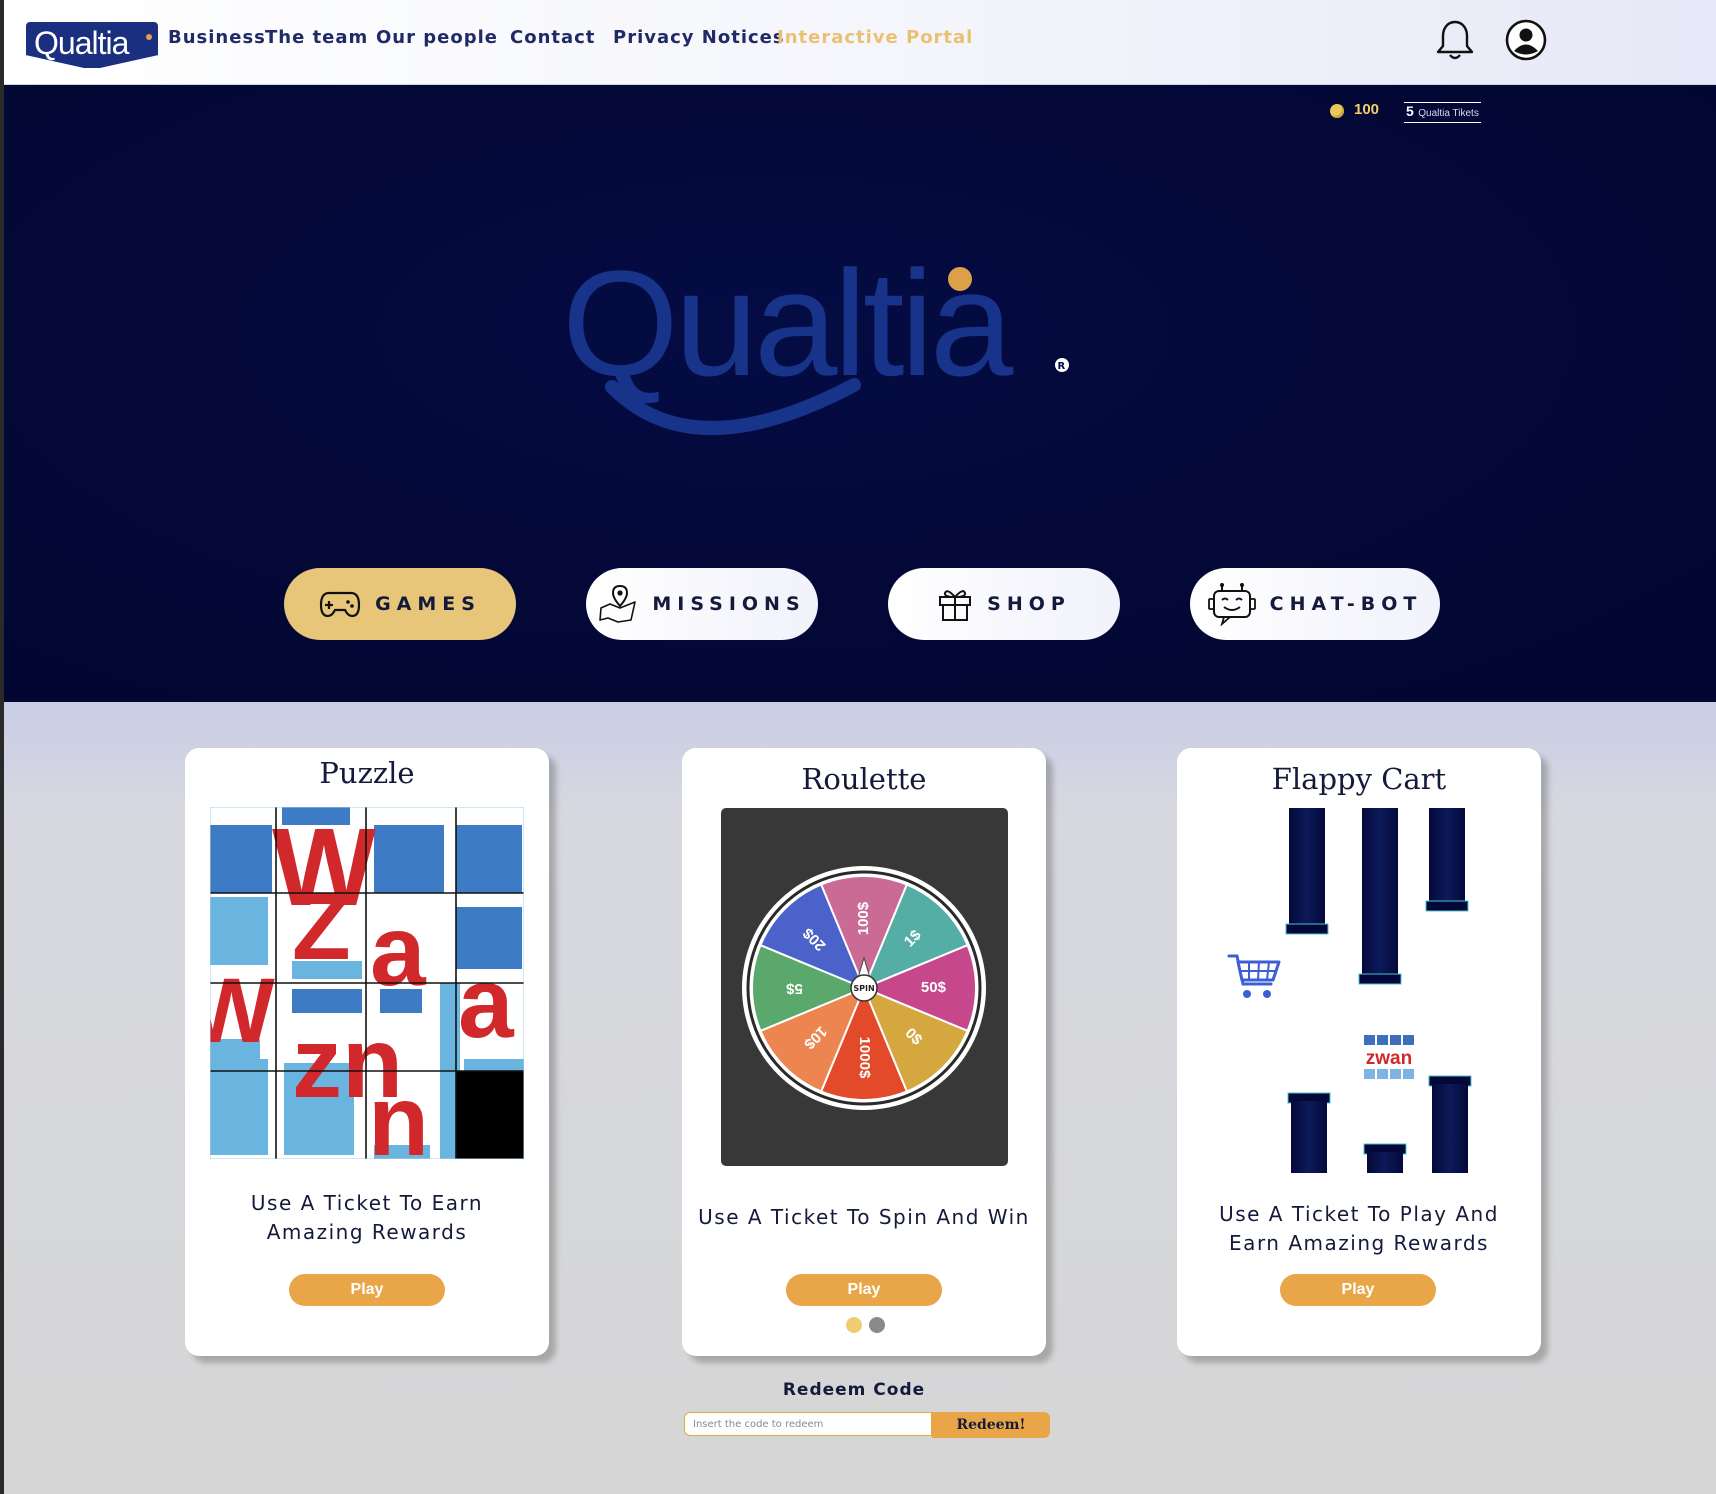 Image resolution: width=1716 pixels, height=1494 pixels. I want to click on play-button-puzzle: Play, so click(367, 1290).